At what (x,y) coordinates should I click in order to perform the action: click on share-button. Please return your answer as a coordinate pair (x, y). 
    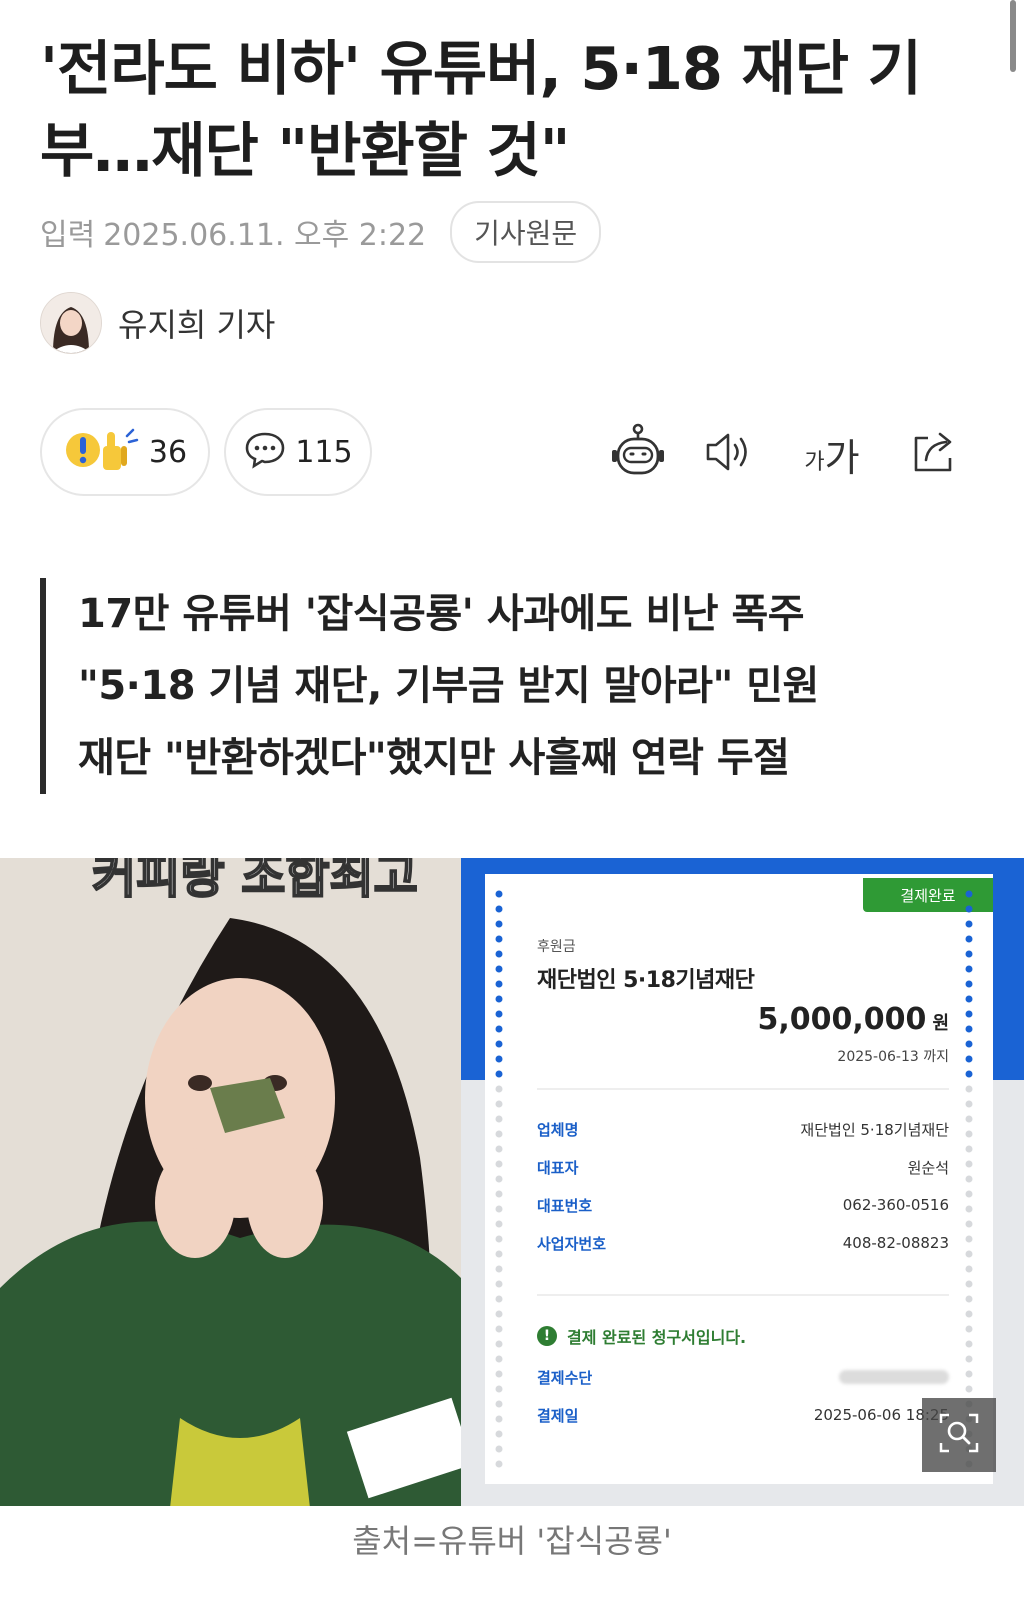
    Looking at the image, I should click on (934, 454).